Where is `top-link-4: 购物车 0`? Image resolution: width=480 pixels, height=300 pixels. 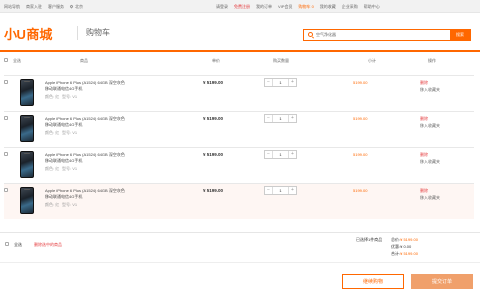
top-link-4: 购物车 0 is located at coordinates (305, 7).